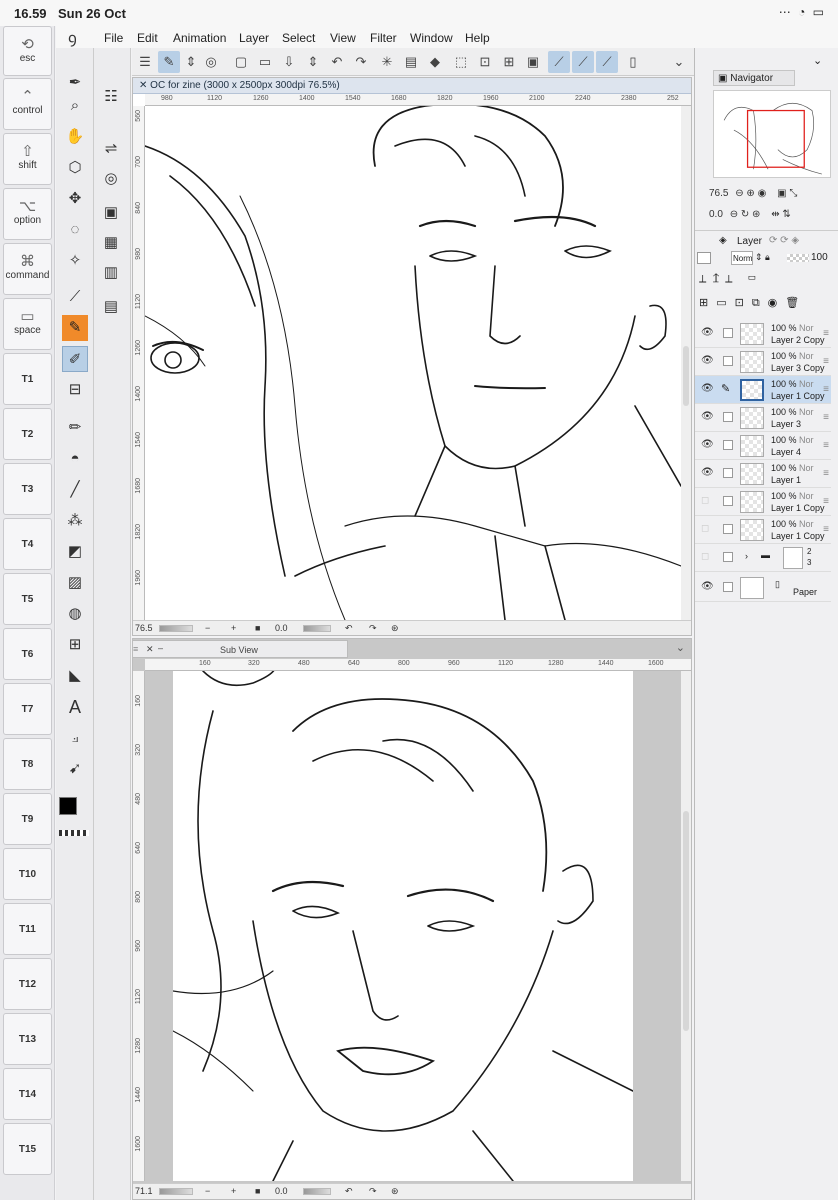 Image resolution: width=838 pixels, height=1200 pixels. I want to click on shortcut-key-t13: T13, so click(27, 1039).